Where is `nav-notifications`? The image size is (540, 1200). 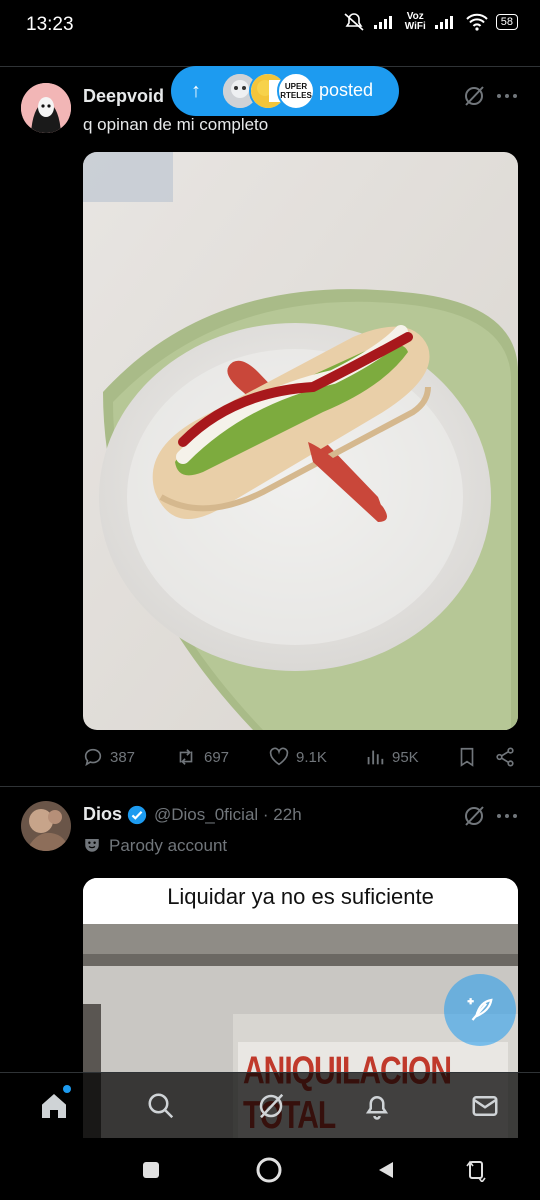 nav-notifications is located at coordinates (377, 1106).